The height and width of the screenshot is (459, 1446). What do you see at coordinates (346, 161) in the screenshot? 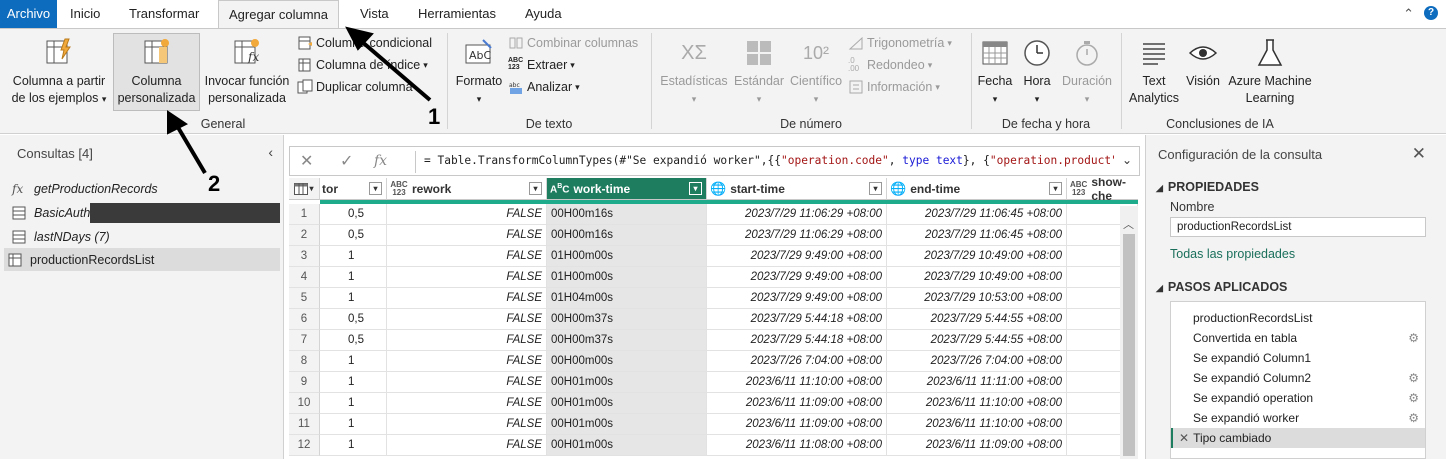
I see `check-icon: ✓` at bounding box center [346, 161].